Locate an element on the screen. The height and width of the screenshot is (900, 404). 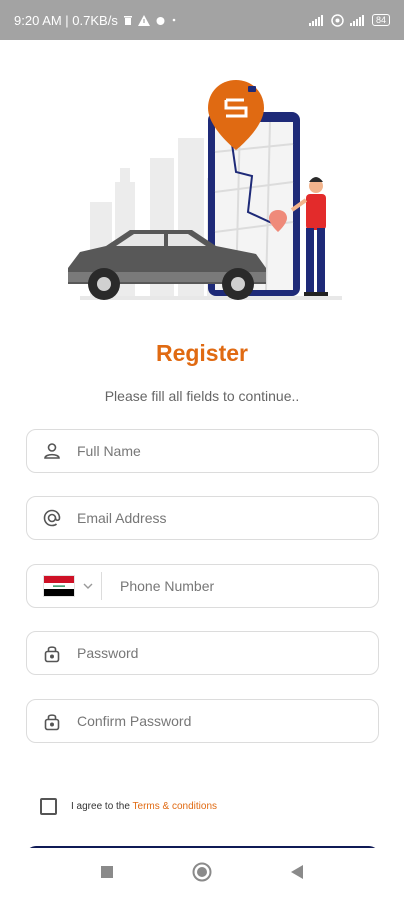
home-icon is located at coordinates (202, 874).